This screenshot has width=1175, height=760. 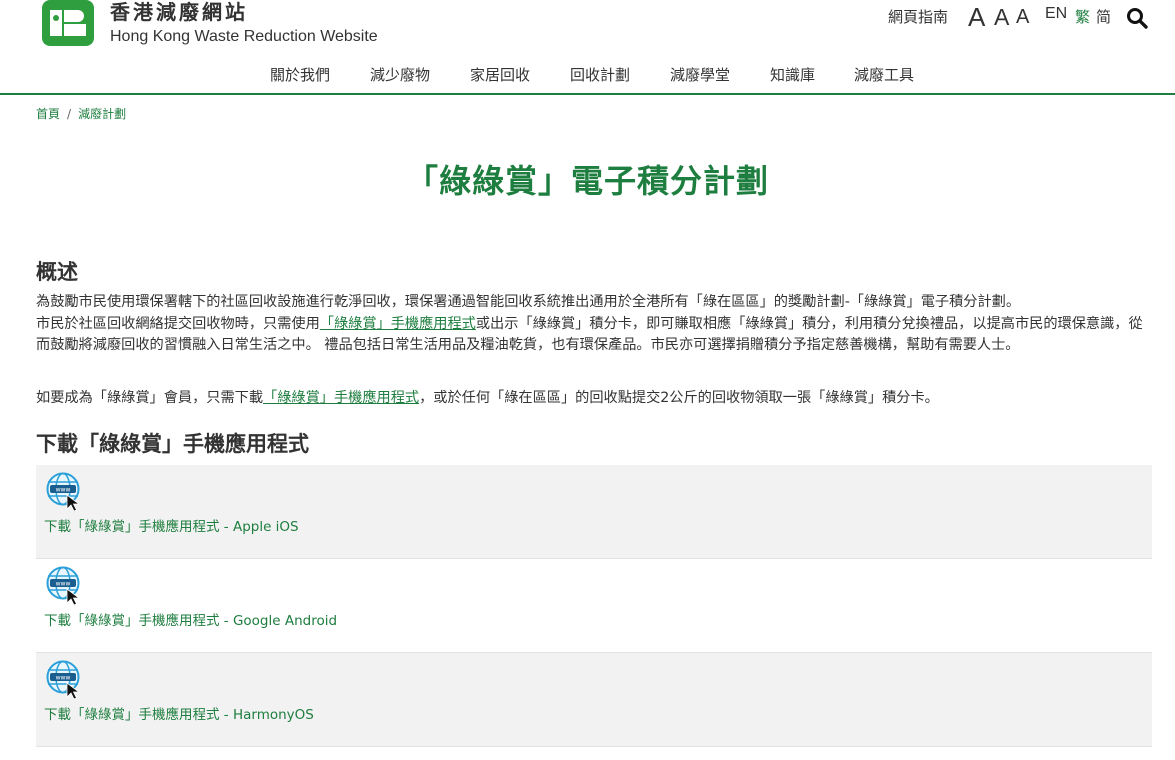 What do you see at coordinates (884, 74) in the screenshot?
I see `nav-item-waste-reduction-tools: 減廢工具` at bounding box center [884, 74].